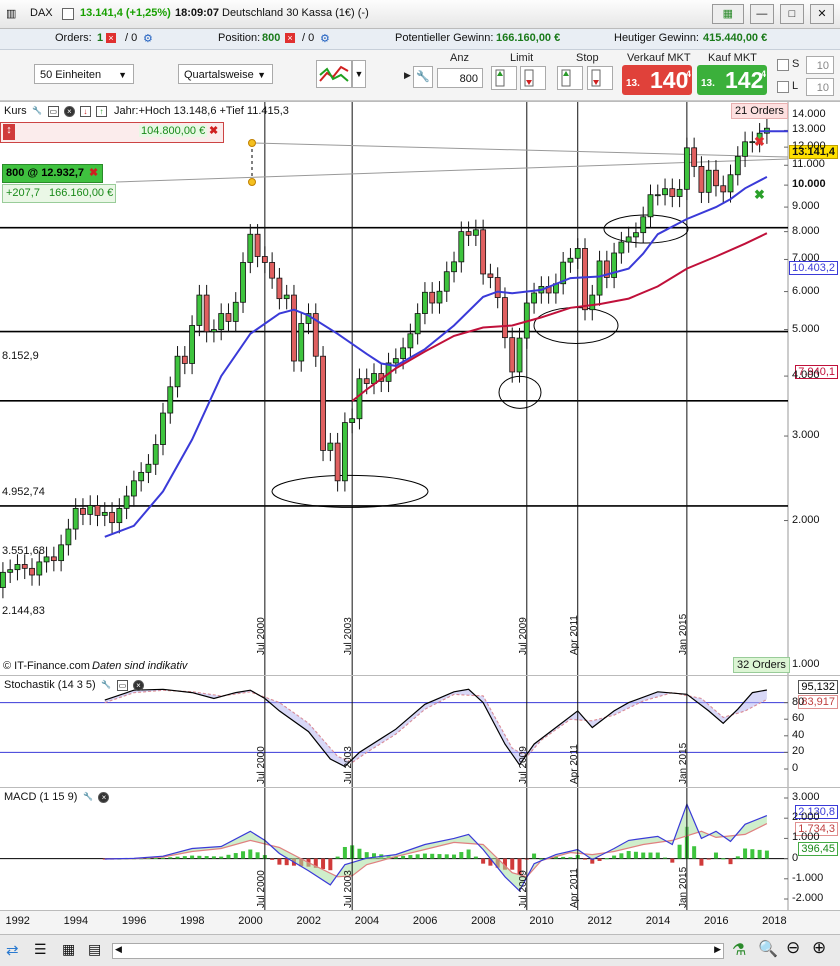 The image size is (840, 966). What do you see at coordinates (52, 173) in the screenshot?
I see `position-tag: 800 @ 12.932,7` at bounding box center [52, 173].